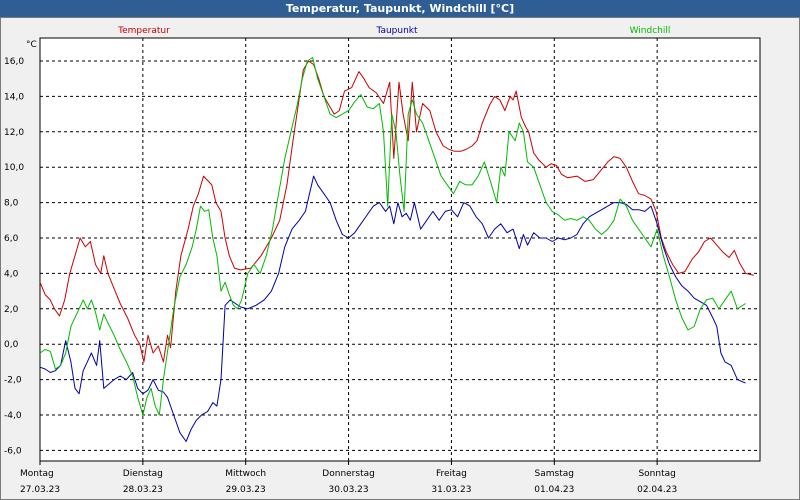 Image resolution: width=800 pixels, height=500 pixels. Describe the element at coordinates (650, 31) in the screenshot. I see `legend-windchill: Windchill` at that location.